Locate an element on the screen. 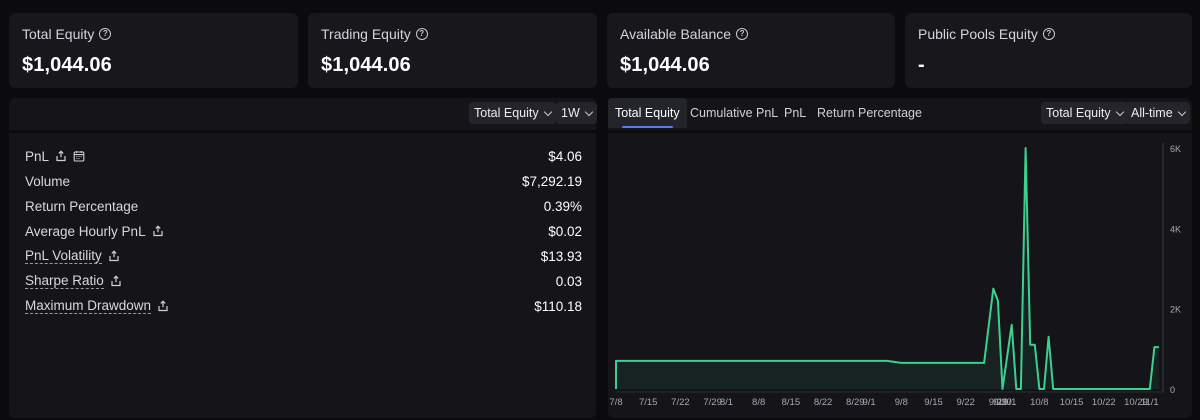  tab-return-percentage: Return Percentage is located at coordinates (869, 113).